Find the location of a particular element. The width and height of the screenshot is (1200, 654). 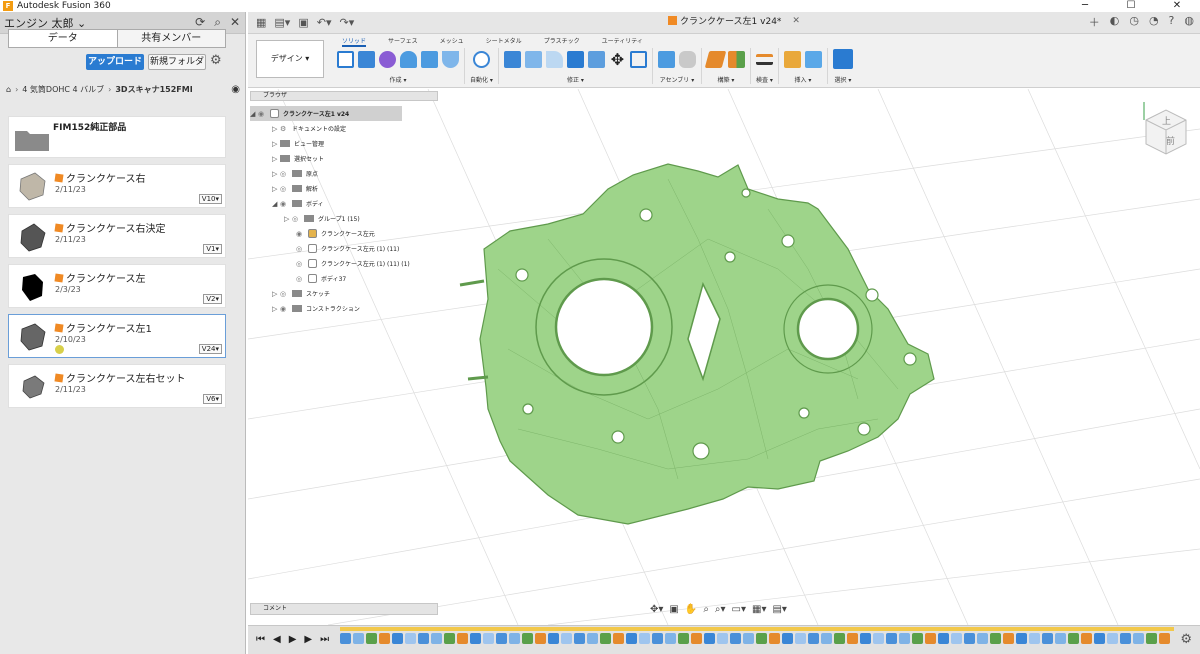

help-icon: ? is located at coordinates (1172, 22).